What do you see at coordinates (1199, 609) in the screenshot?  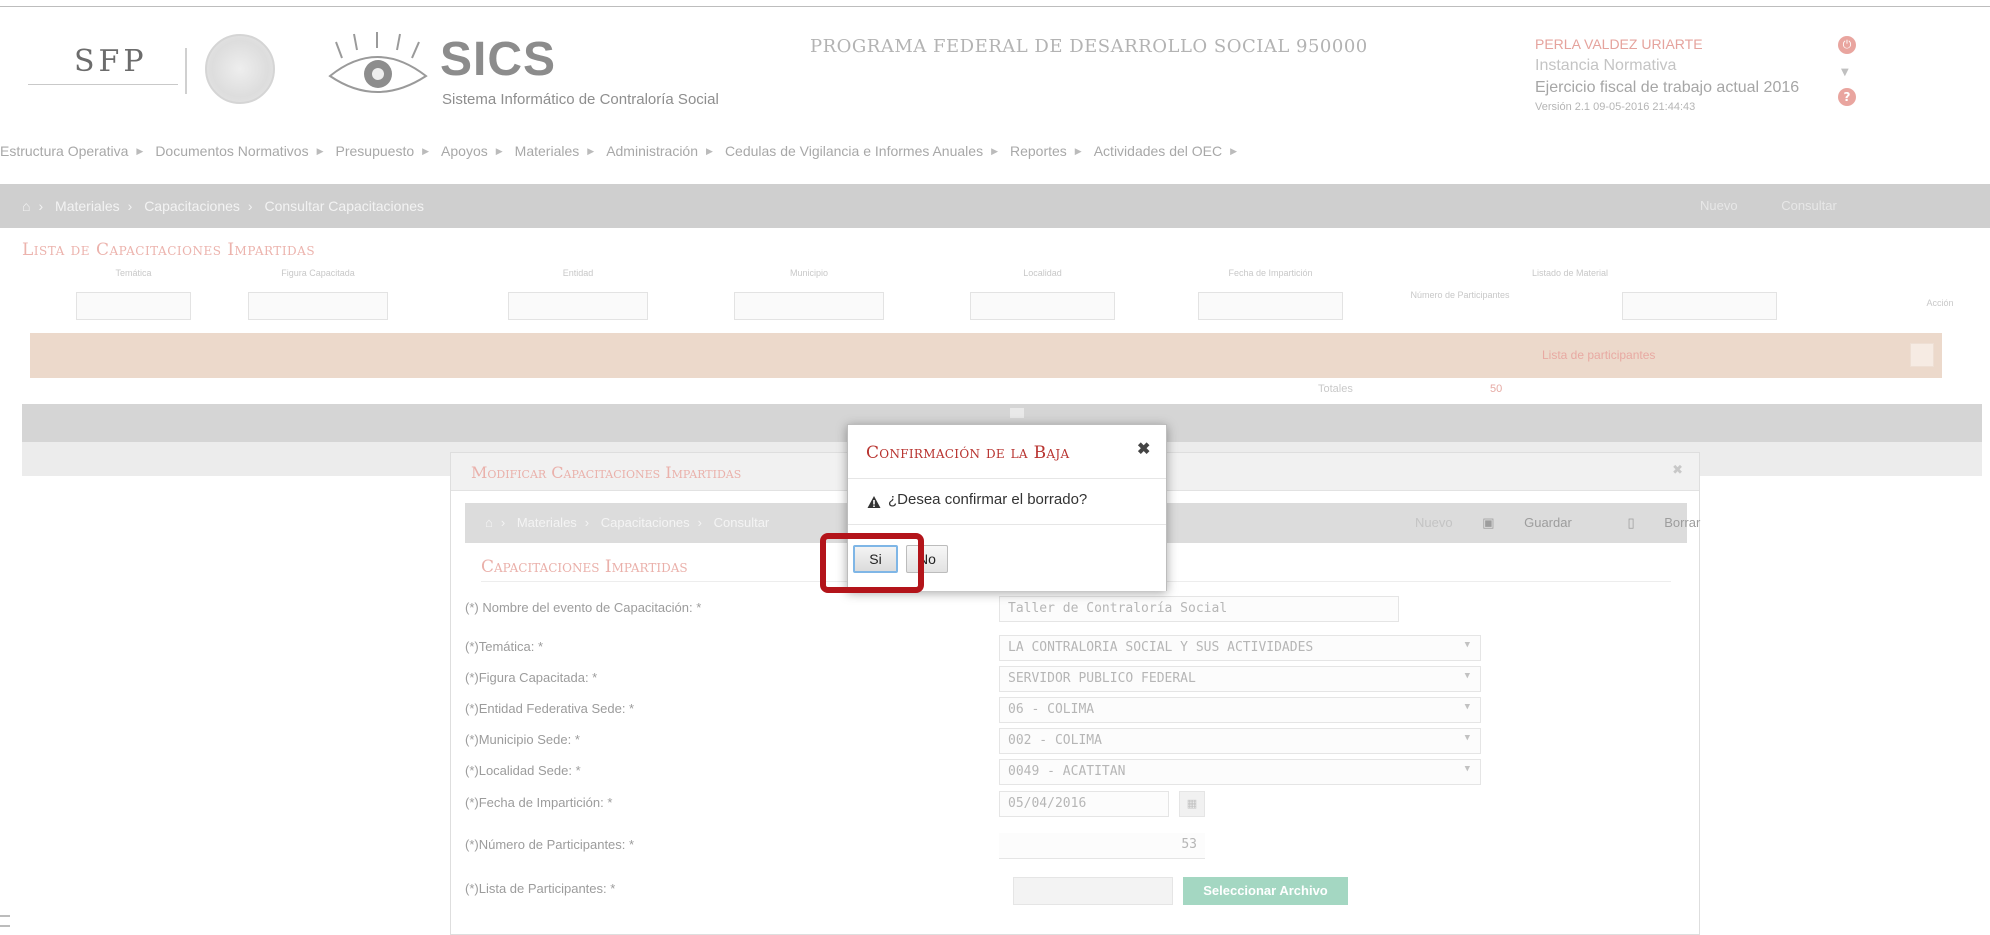 I see `event-name-input: Taller de Contraloría Social` at bounding box center [1199, 609].